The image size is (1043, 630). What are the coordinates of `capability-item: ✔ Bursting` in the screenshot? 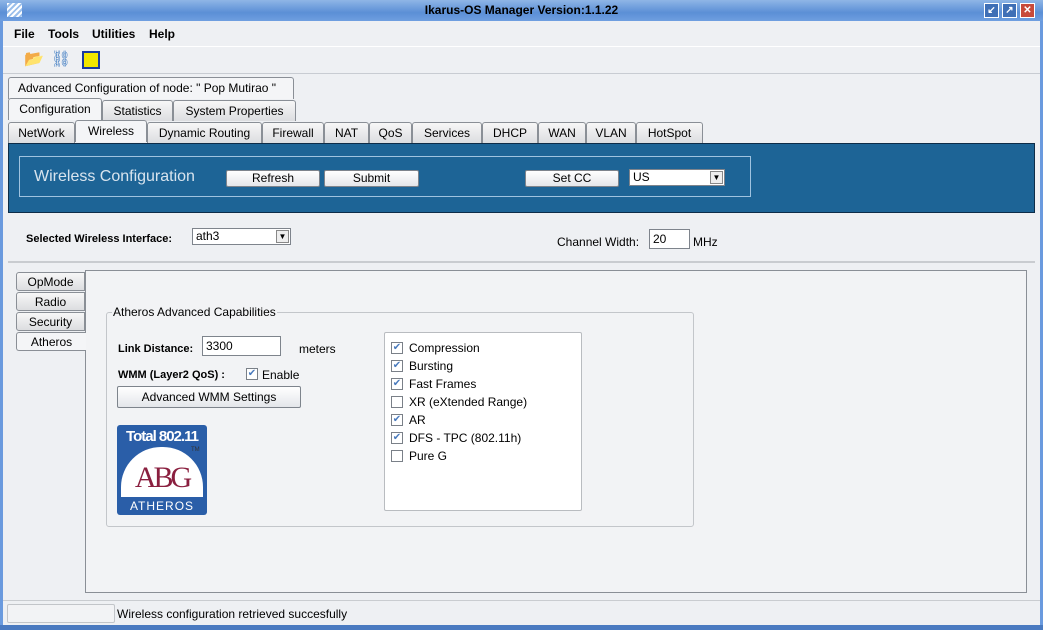 It's located at (422, 366).